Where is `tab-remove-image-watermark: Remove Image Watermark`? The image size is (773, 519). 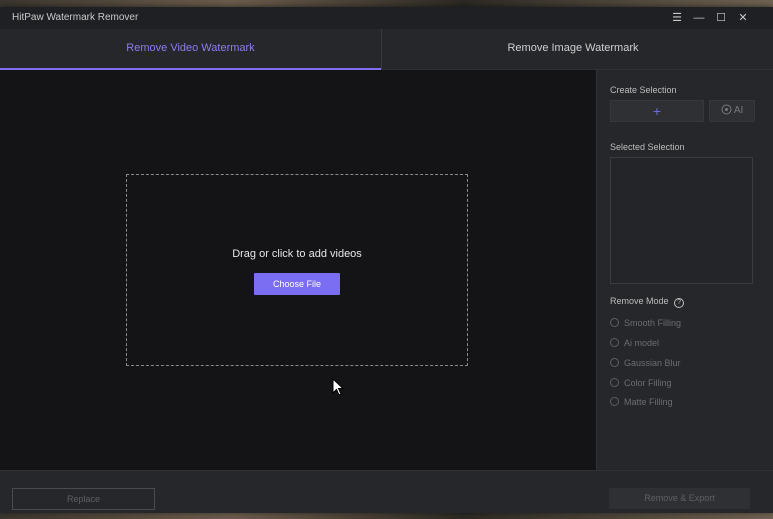 tab-remove-image-watermark: Remove Image Watermark is located at coordinates (573, 48).